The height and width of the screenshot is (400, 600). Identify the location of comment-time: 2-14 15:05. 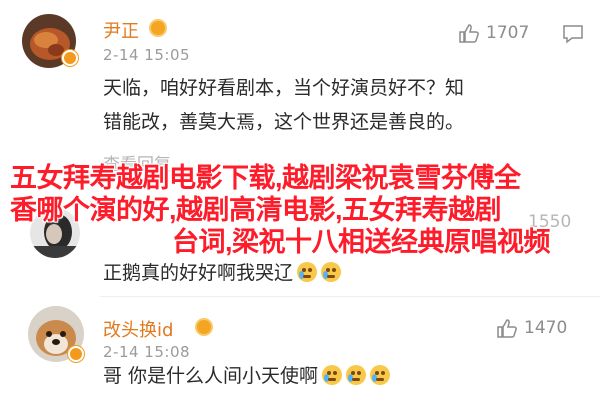
(147, 55).